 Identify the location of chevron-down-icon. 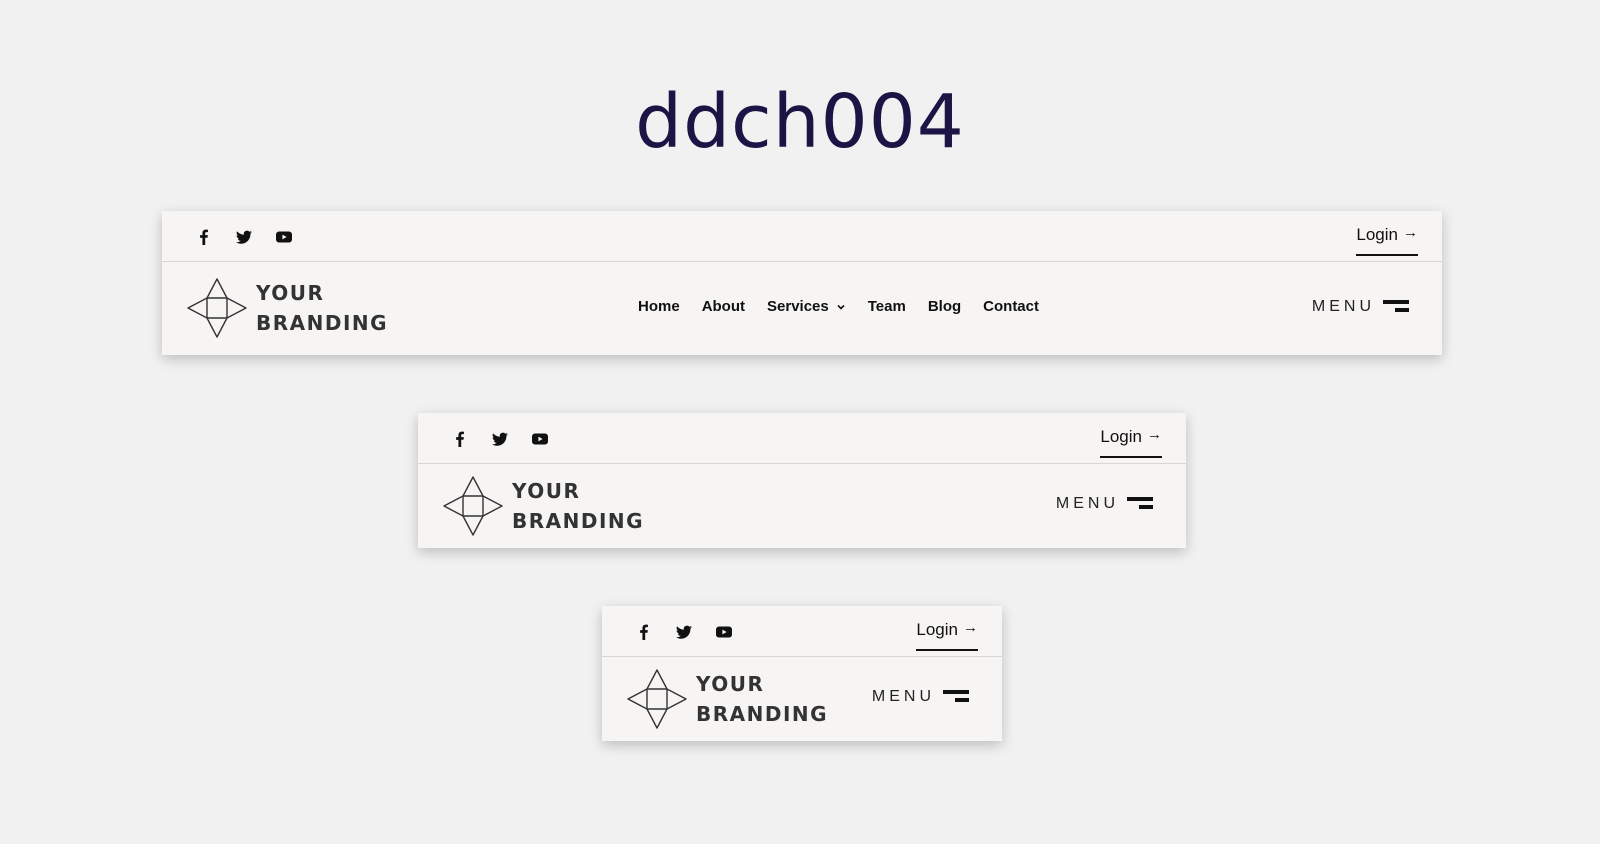
(841, 307).